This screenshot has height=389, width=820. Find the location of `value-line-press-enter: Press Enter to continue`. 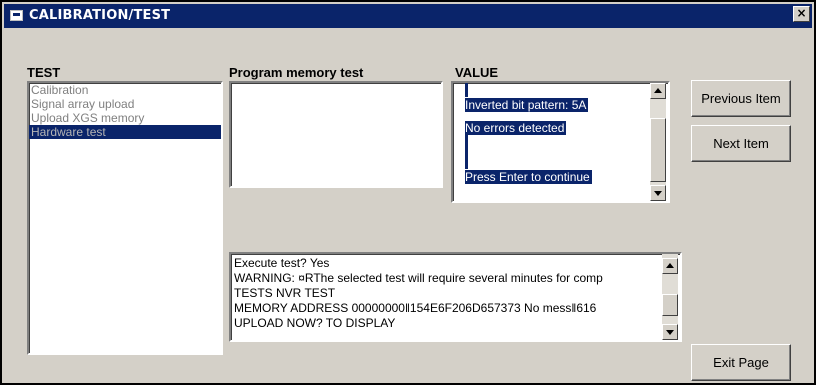

value-line-press-enter: Press Enter to continue is located at coordinates (528, 177).